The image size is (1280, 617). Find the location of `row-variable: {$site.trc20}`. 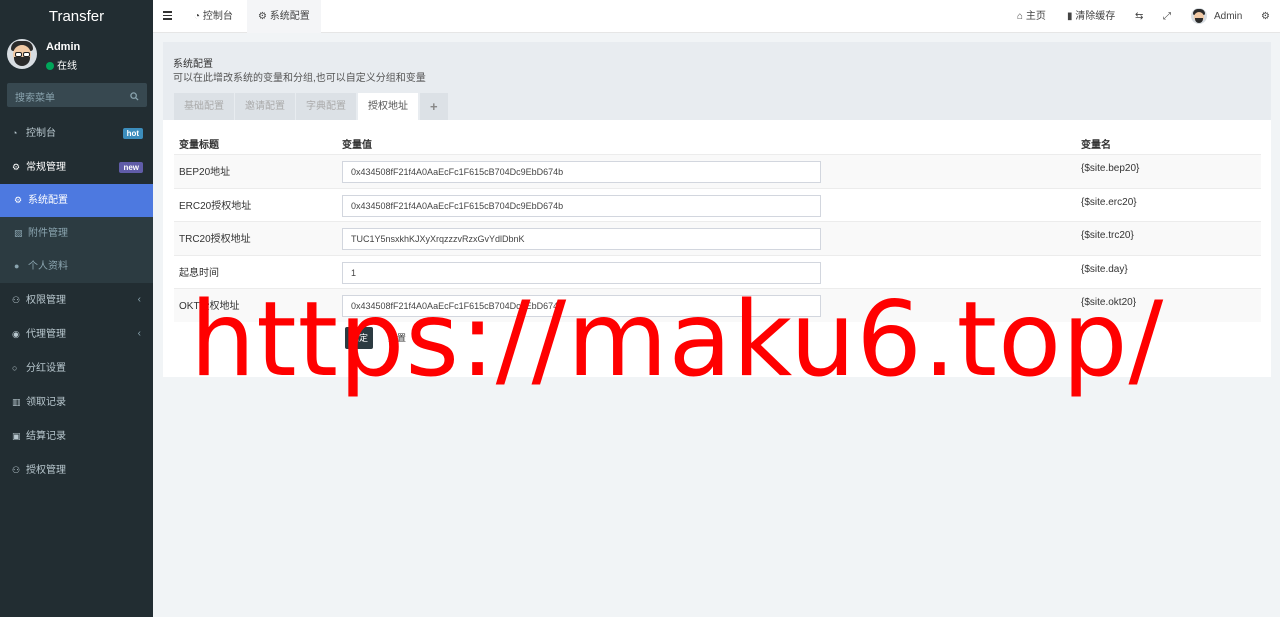

row-variable: {$site.trc20} is located at coordinates (1107, 235).